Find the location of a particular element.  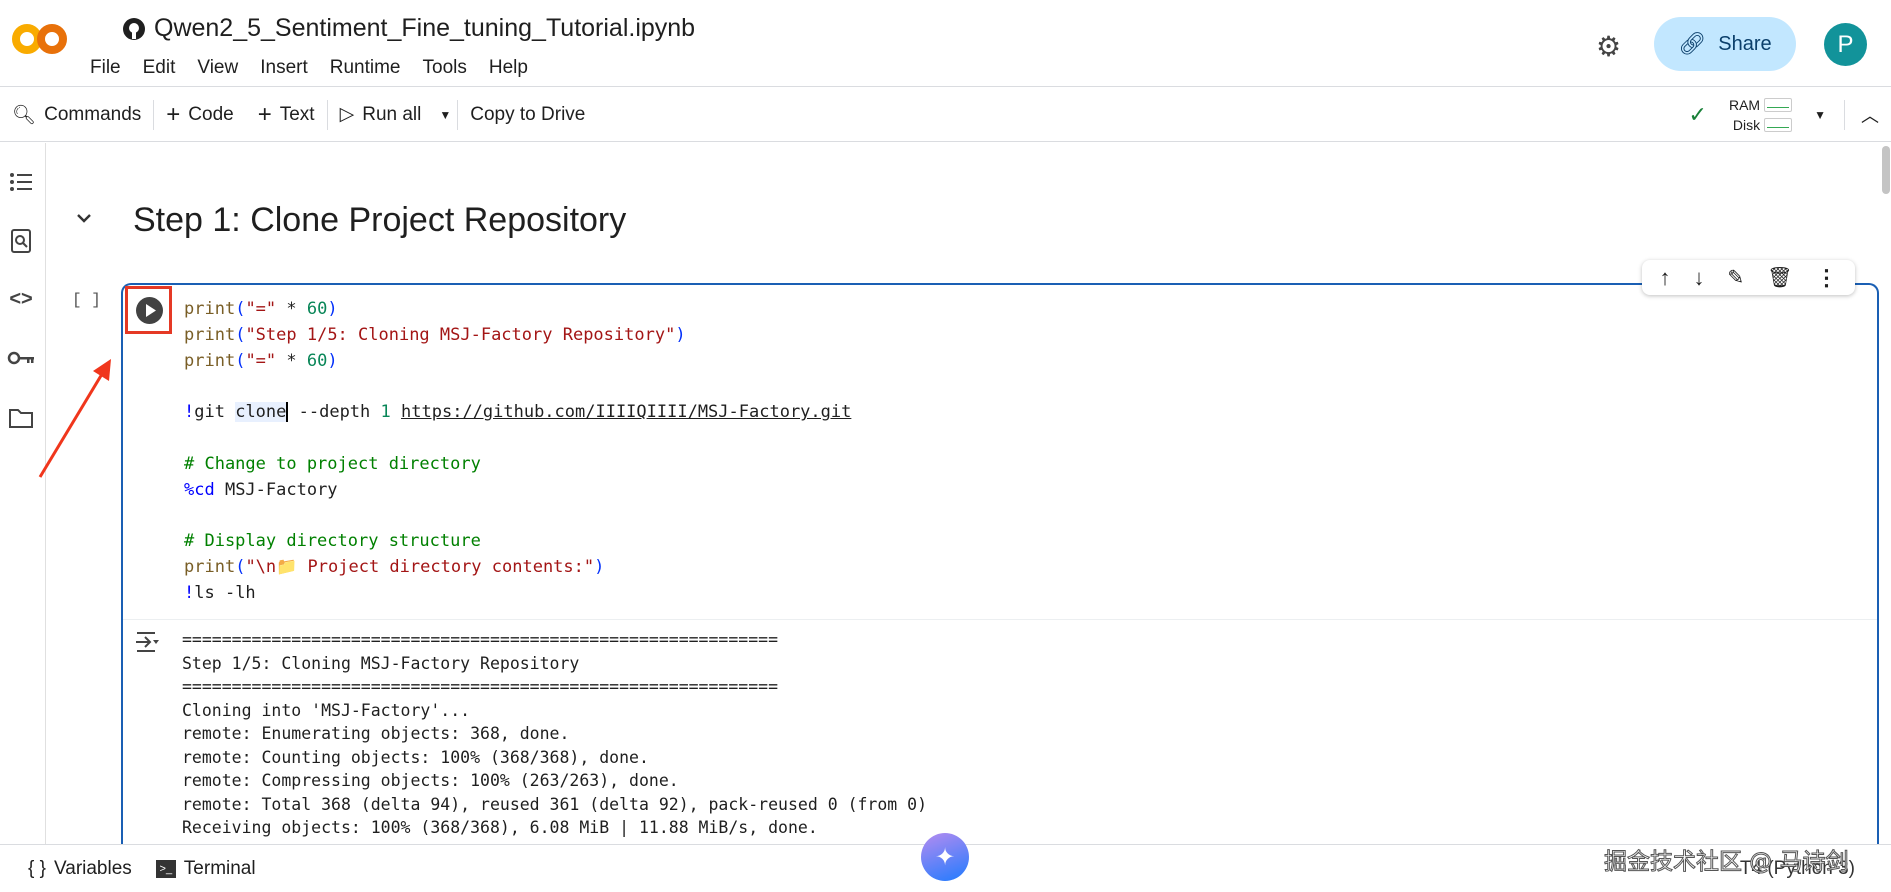

commands-button: 🔍︎ Commands is located at coordinates (76, 115).